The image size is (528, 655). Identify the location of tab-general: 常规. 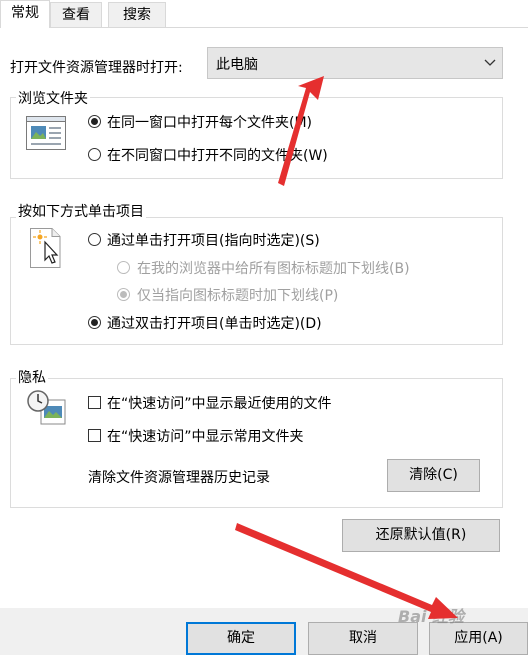
(25, 14).